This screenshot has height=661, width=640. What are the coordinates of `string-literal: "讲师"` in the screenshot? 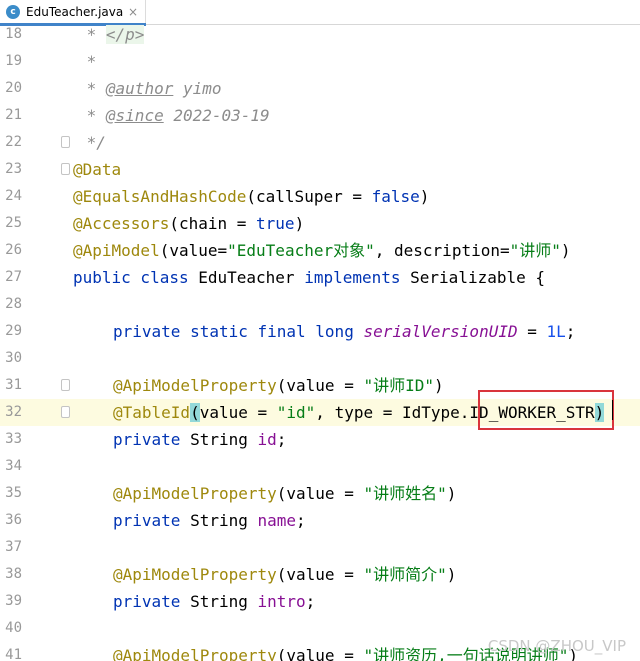 It's located at (535, 250).